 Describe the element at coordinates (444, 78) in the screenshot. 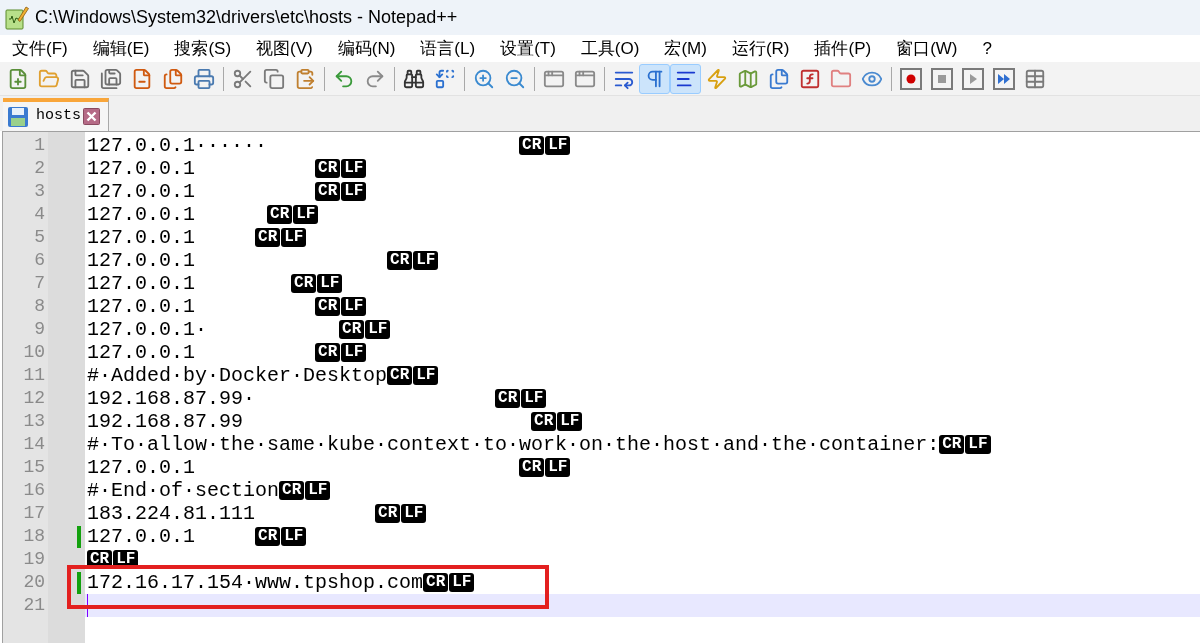

I see `arrow-squares-icon` at that location.